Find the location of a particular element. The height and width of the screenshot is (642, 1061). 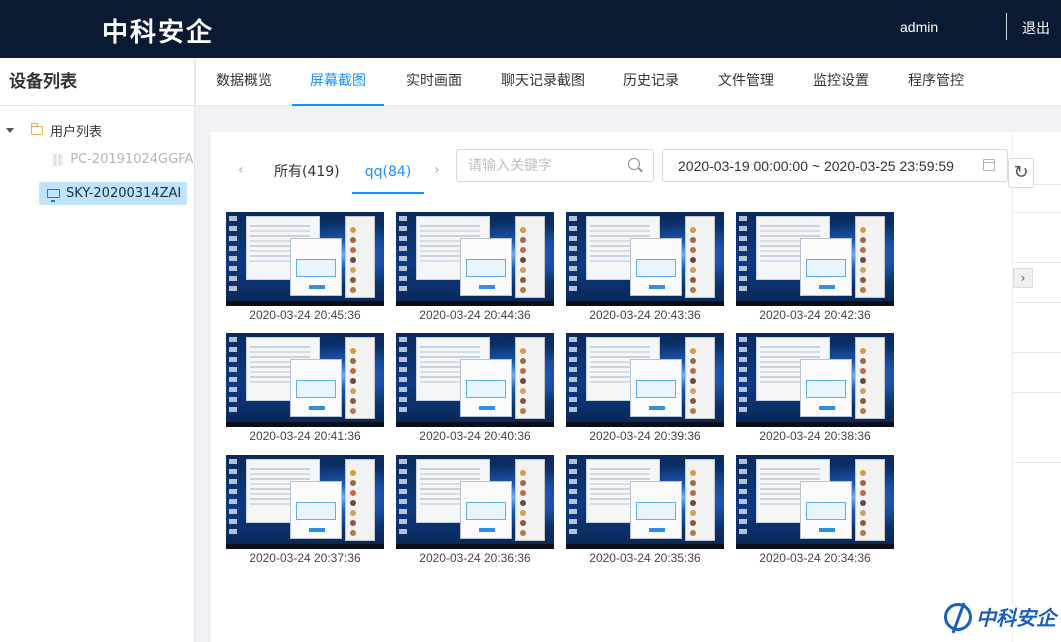

top-header: 中科安企 admin 退出 is located at coordinates (530, 29).